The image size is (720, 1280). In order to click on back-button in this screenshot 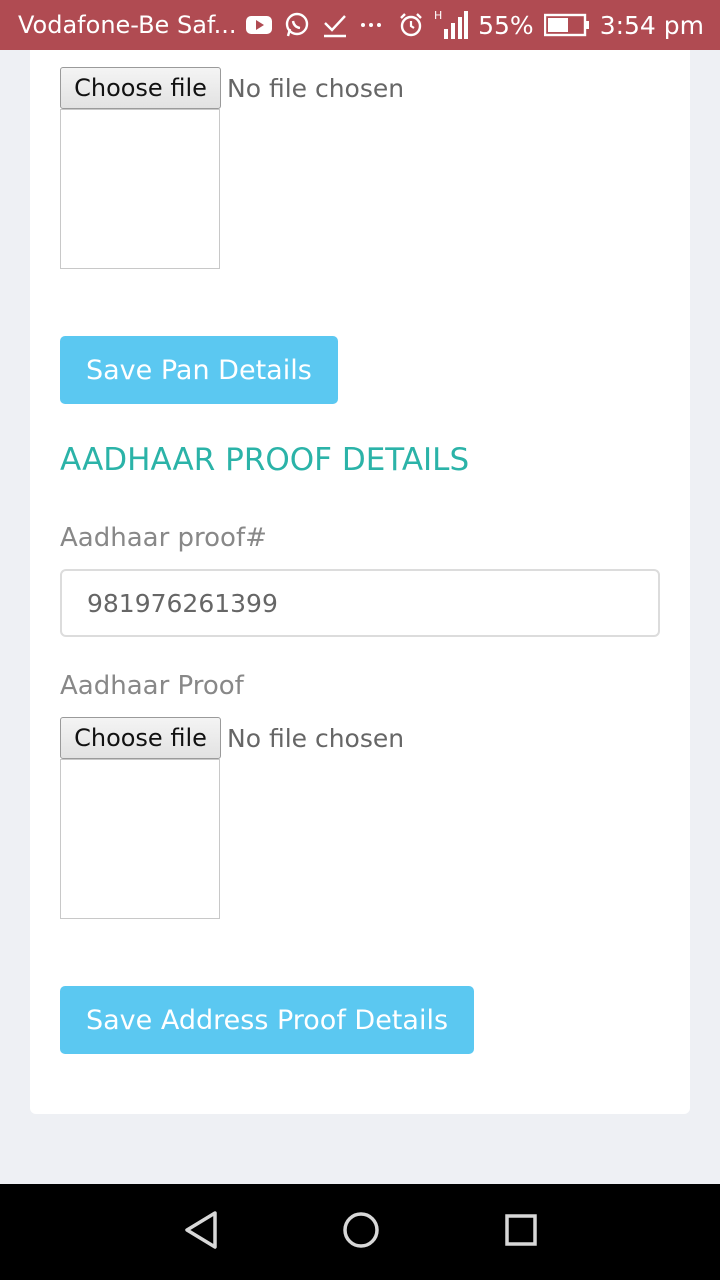, I will do `click(201, 1232)`.